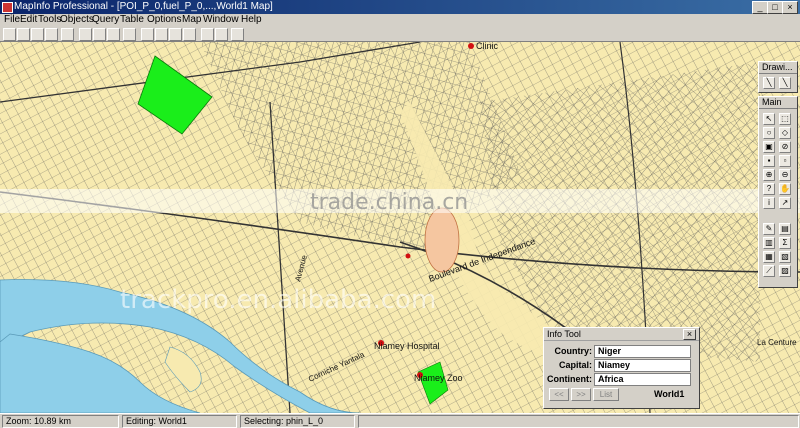 The image size is (800, 428). Describe the element at coordinates (189, 34) in the screenshot. I see `new-layout-icon` at that location.